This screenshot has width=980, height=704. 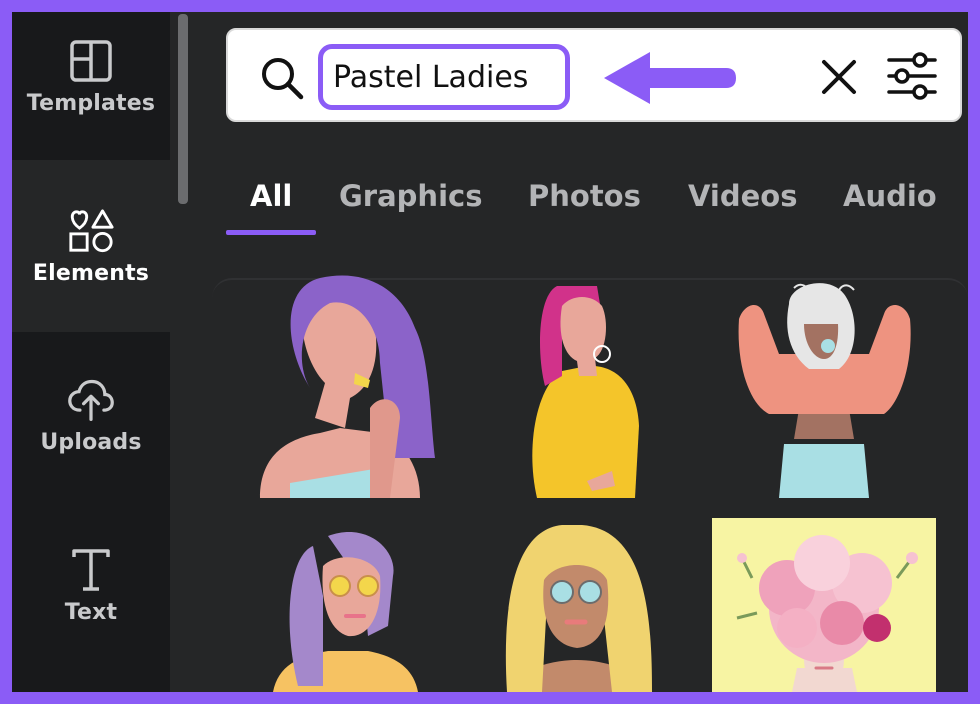 What do you see at coordinates (410, 196) in the screenshot?
I see `tab-graphics: Graphics` at bounding box center [410, 196].